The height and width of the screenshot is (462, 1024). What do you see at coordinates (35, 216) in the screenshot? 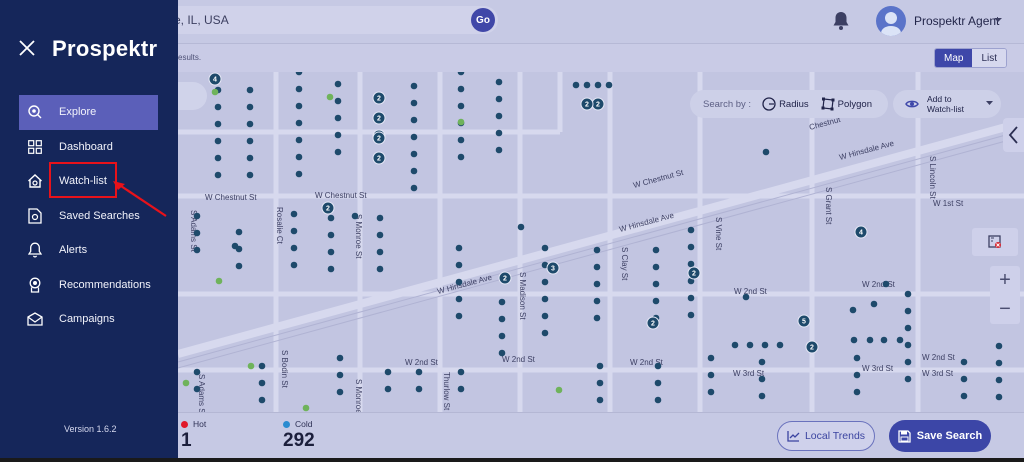
I see `saved-doc-icon` at bounding box center [35, 216].